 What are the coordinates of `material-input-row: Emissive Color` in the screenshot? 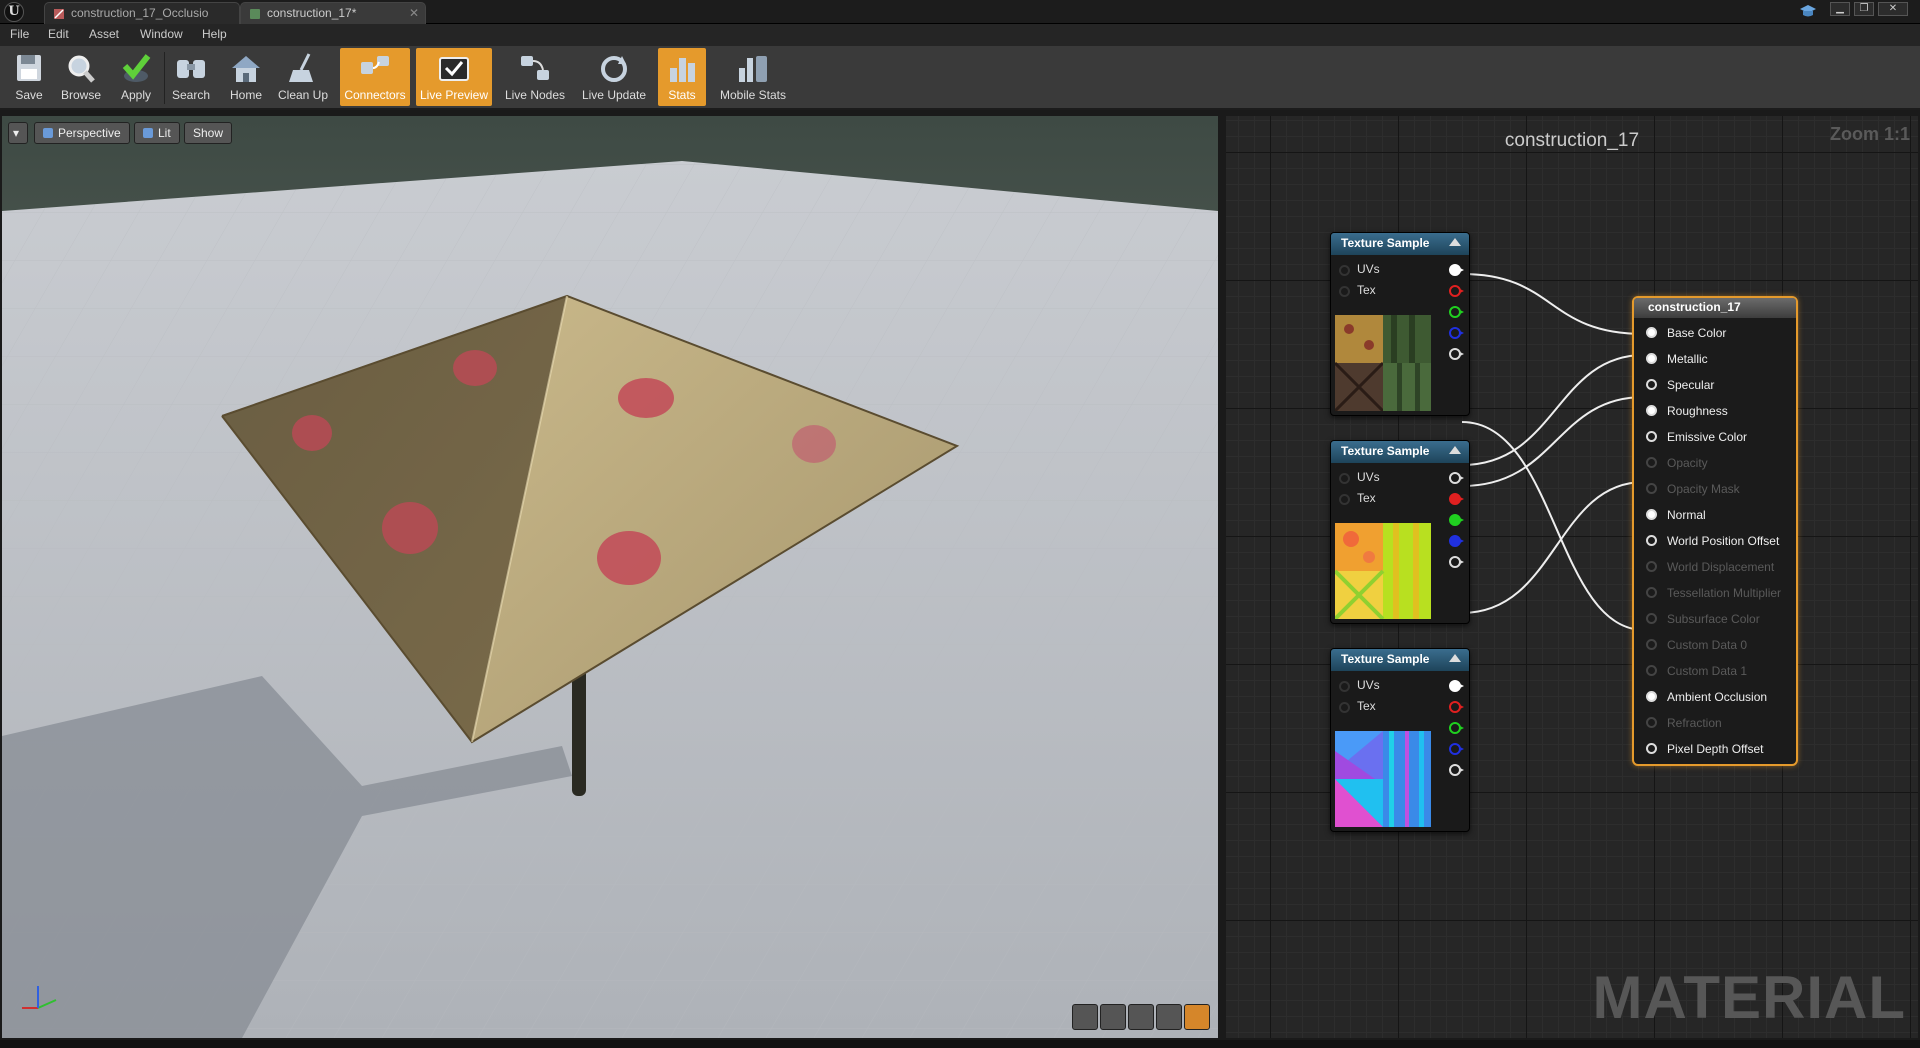 It's located at (1696, 437).